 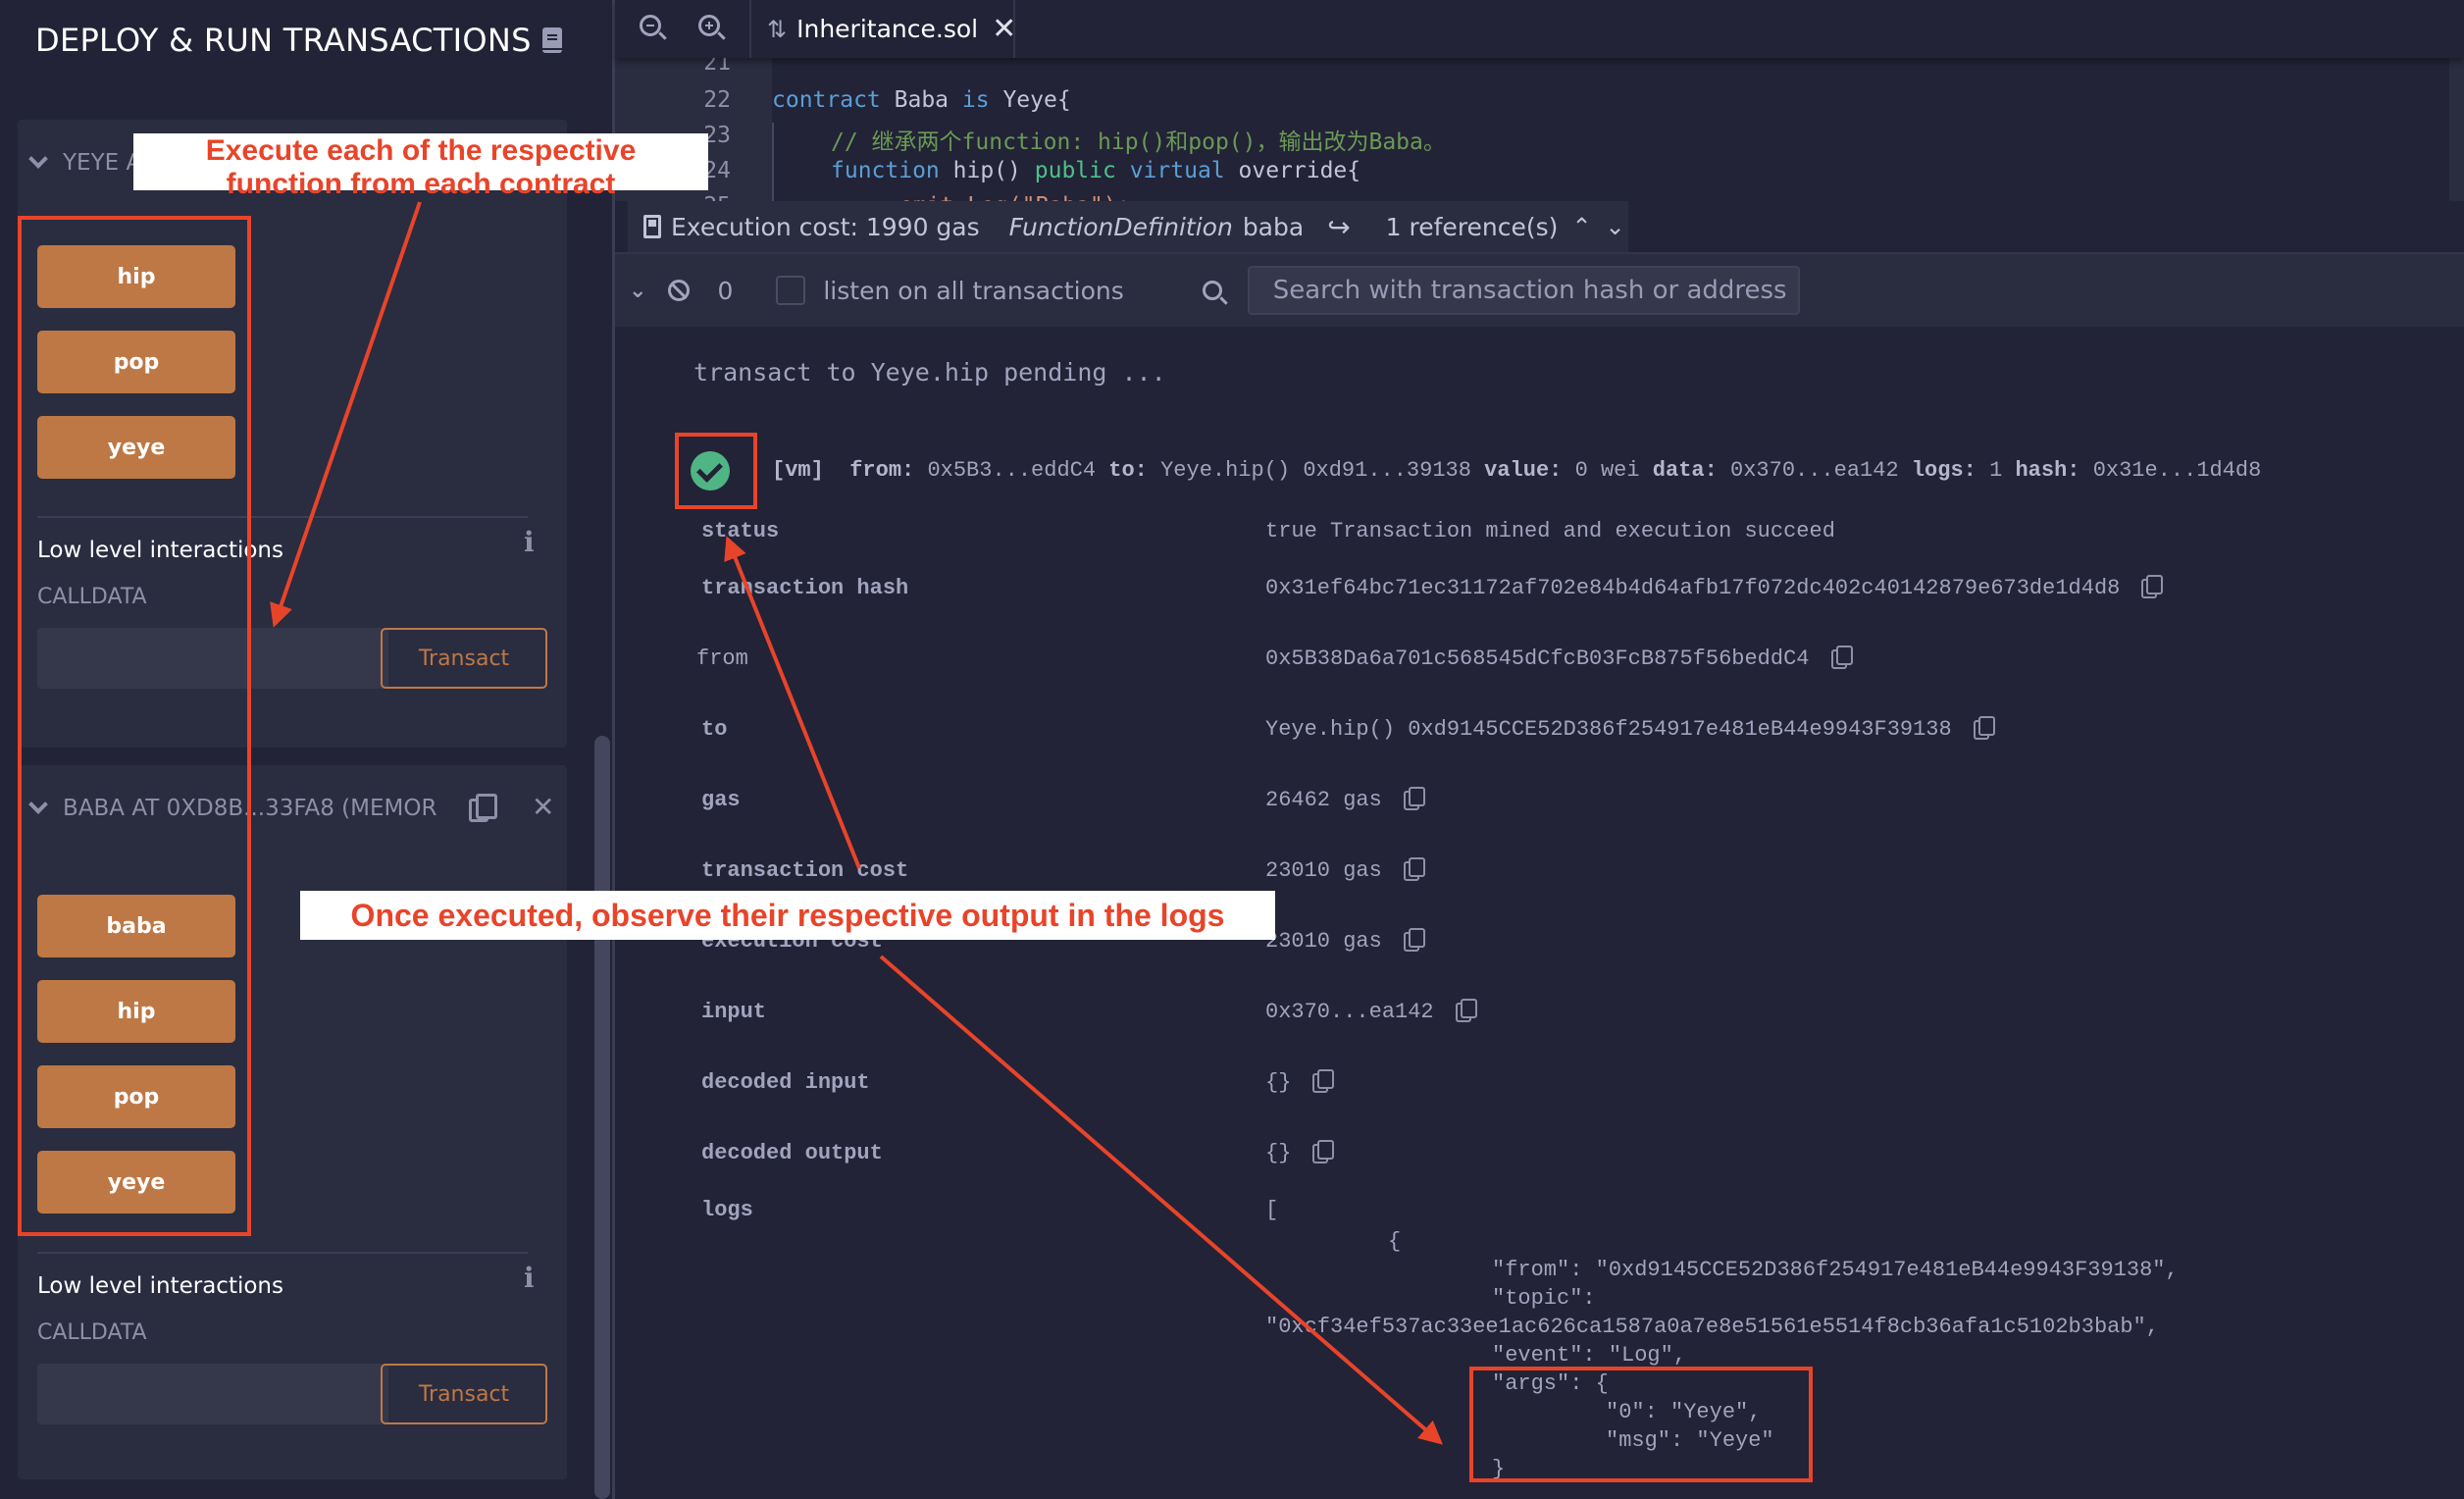 I want to click on detail-key: status, so click(x=740, y=531).